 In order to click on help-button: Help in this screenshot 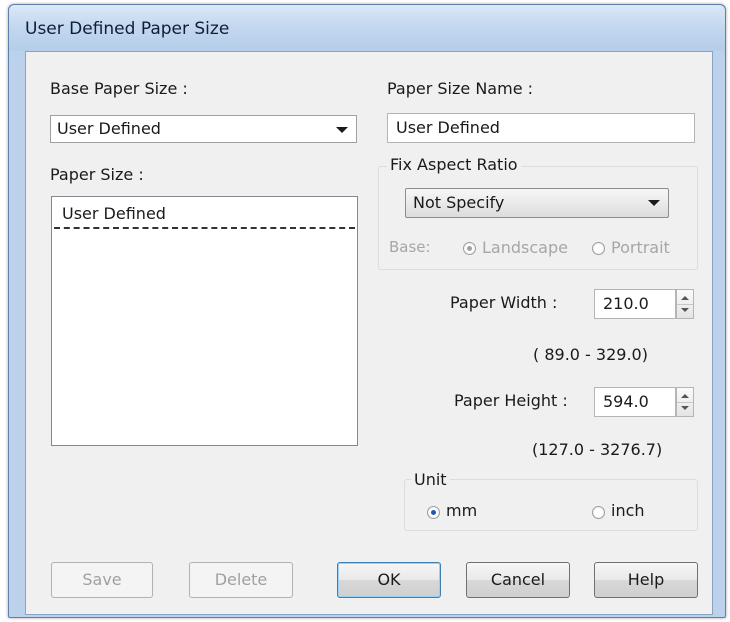, I will do `click(646, 580)`.